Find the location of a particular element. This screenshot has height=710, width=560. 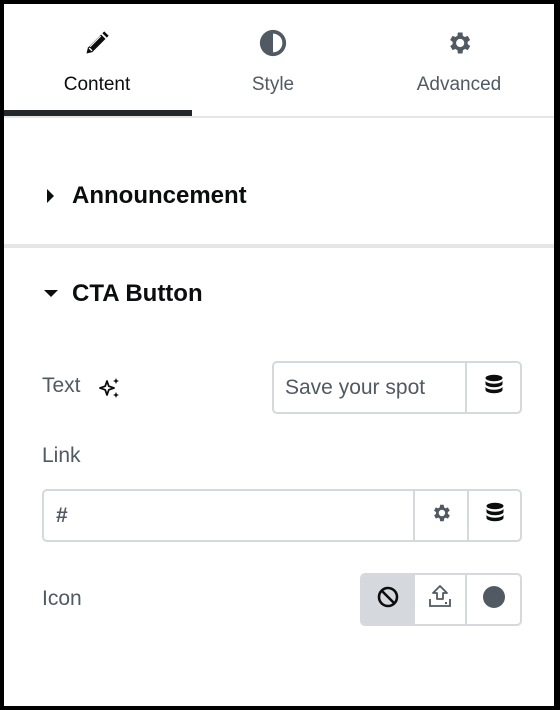

caret-down-icon is located at coordinates (51, 294).